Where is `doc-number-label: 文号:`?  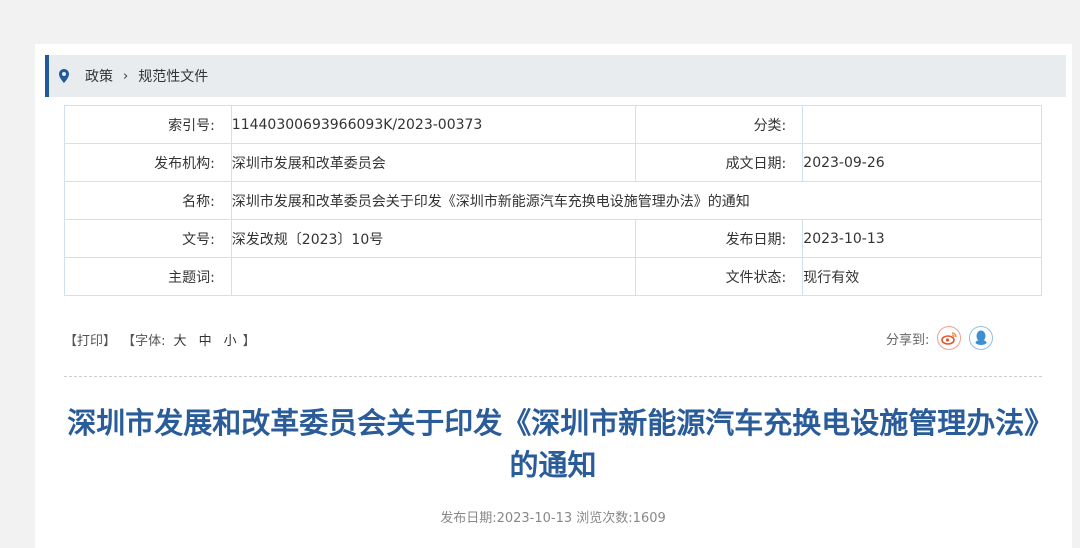 doc-number-label: 文号: is located at coordinates (148, 238).